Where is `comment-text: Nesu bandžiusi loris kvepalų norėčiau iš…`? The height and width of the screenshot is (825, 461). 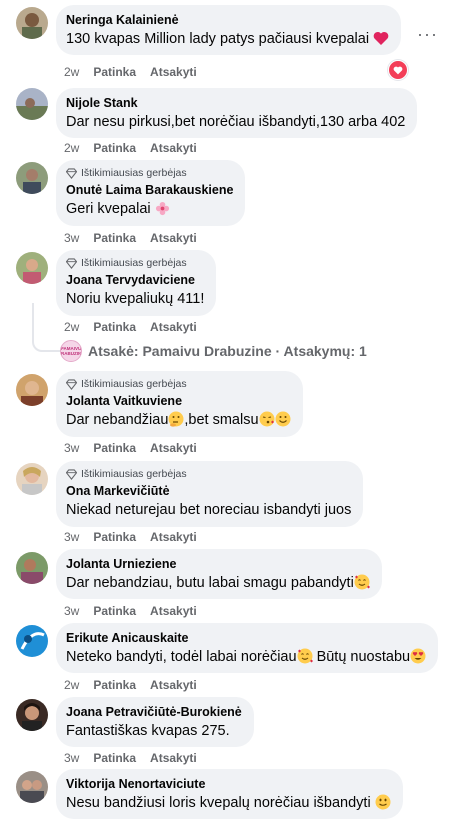 comment-text: Nesu bandžiusi loris kvepalų norėčiau iš… is located at coordinates (228, 805).